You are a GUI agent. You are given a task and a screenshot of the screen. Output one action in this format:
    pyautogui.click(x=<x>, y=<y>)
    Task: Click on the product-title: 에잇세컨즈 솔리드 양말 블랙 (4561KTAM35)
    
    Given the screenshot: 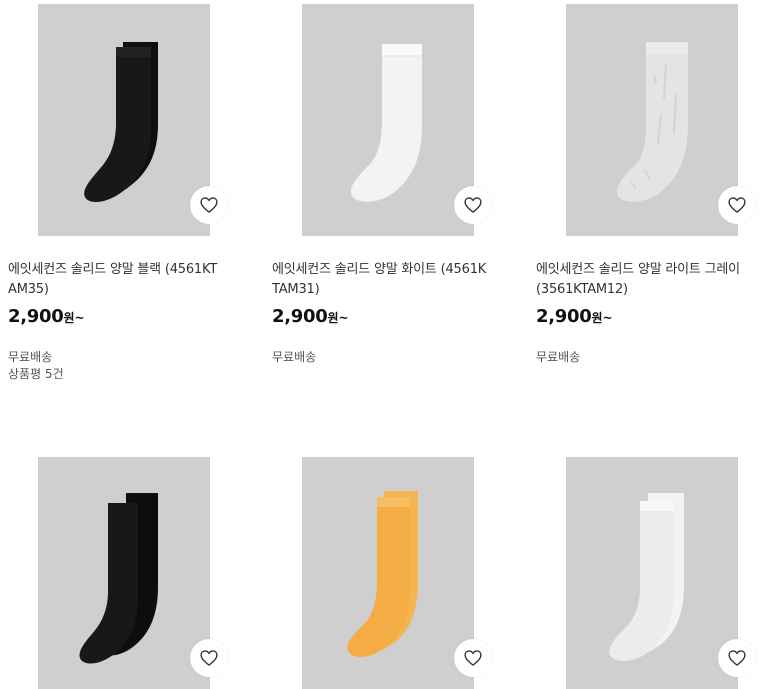 What is the action you would take?
    pyautogui.click(x=115, y=280)
    